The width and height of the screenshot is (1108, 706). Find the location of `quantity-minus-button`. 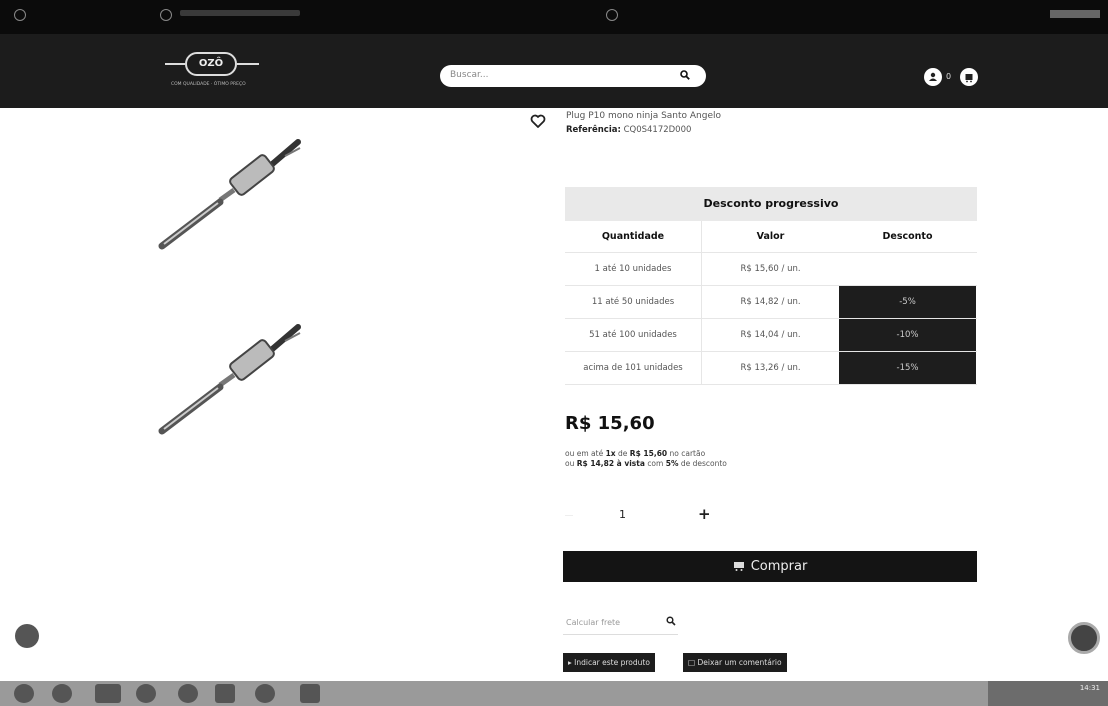

quantity-minus-button is located at coordinates (569, 515).